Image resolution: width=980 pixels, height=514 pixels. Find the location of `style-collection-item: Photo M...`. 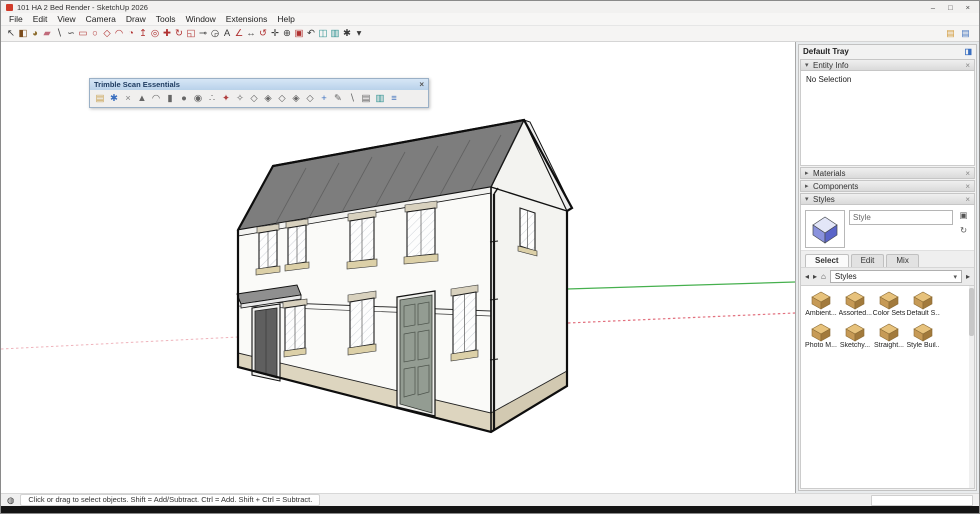

style-collection-item: Photo M... is located at coordinates (821, 335).